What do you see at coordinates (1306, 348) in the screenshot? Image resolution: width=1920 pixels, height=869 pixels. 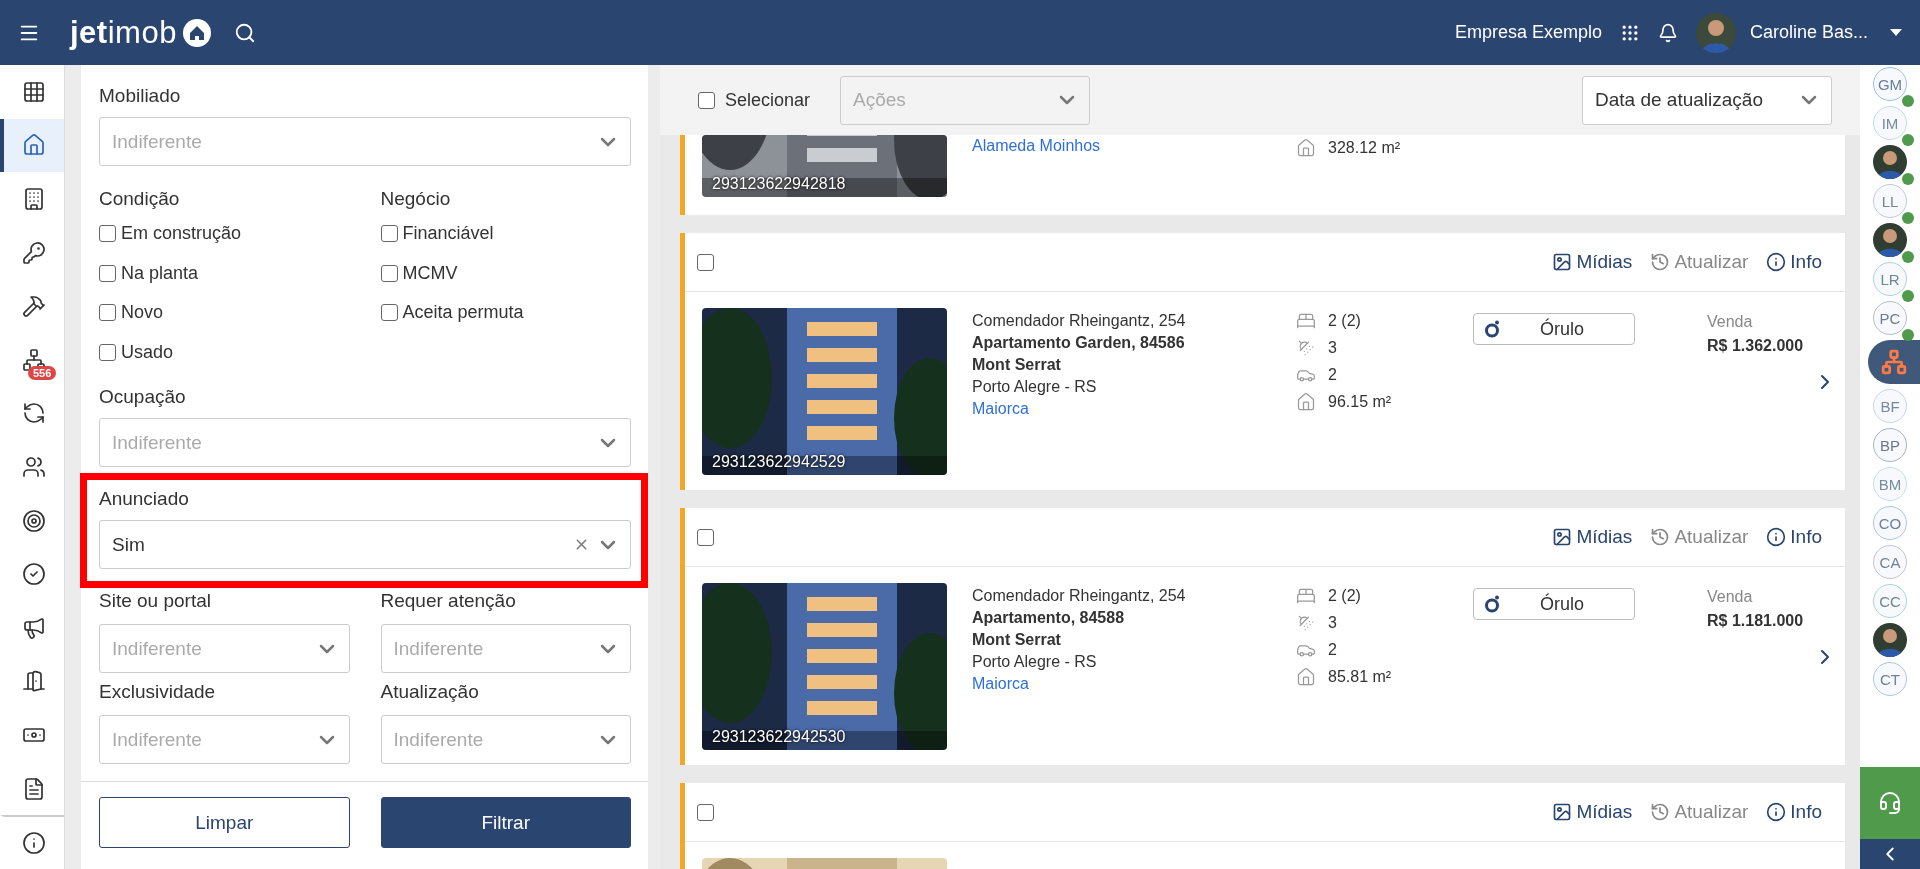 I see `bath-icon` at bounding box center [1306, 348].